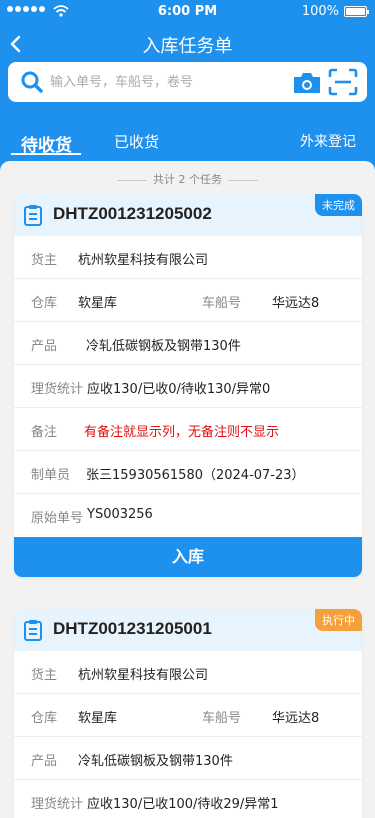 The image size is (375, 818). I want to click on origin-value: YS003256, so click(120, 514).